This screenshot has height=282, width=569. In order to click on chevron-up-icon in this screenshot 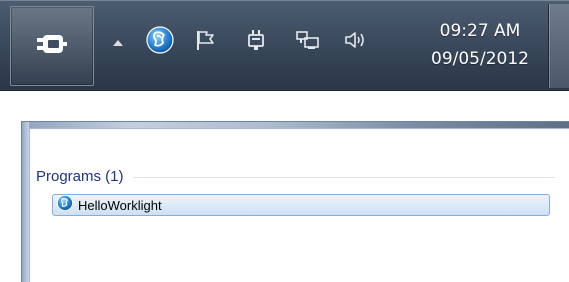, I will do `click(118, 42)`.